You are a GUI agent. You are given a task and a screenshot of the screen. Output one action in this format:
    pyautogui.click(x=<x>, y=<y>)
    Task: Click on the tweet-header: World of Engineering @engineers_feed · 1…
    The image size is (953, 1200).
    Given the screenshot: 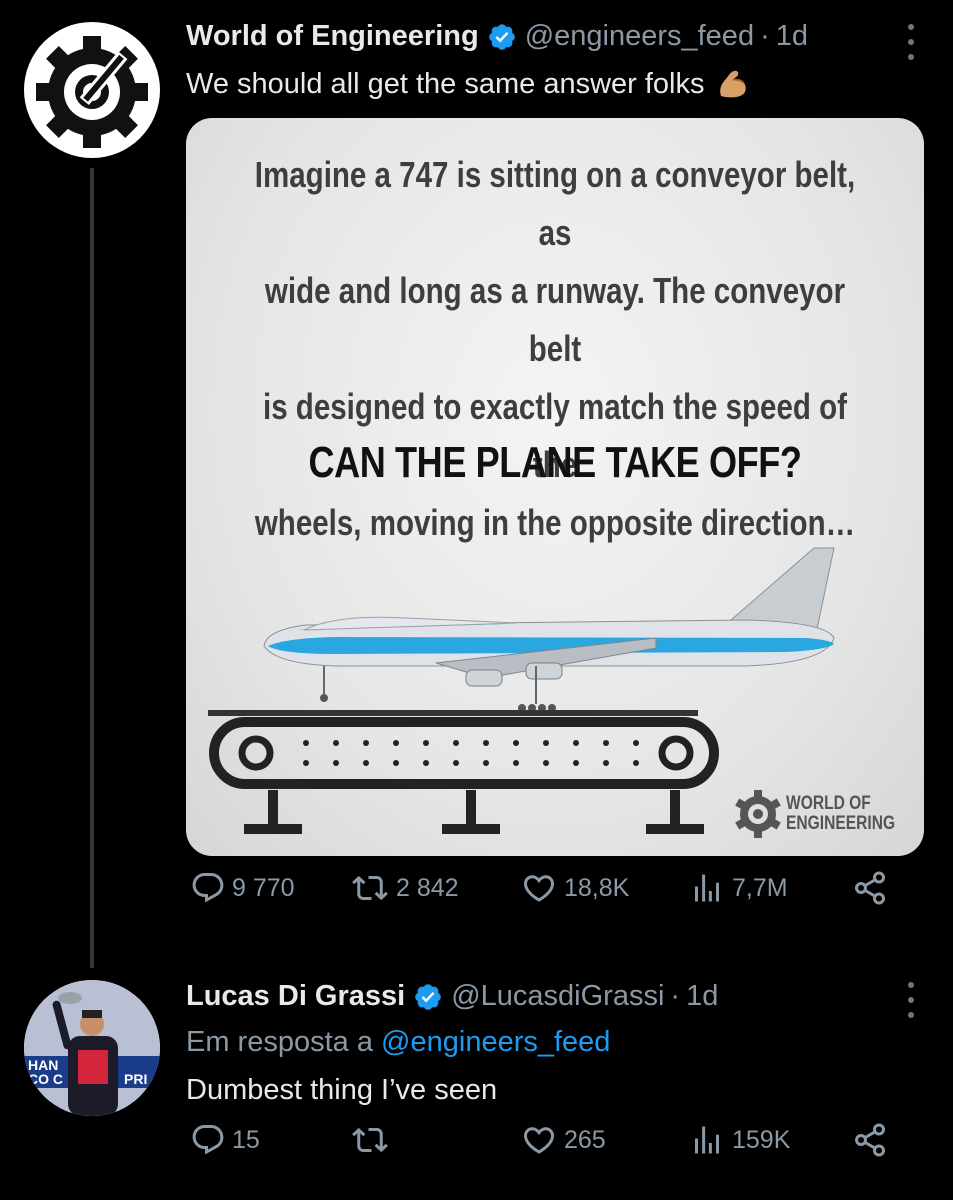 What is the action you would take?
    pyautogui.click(x=497, y=36)
    